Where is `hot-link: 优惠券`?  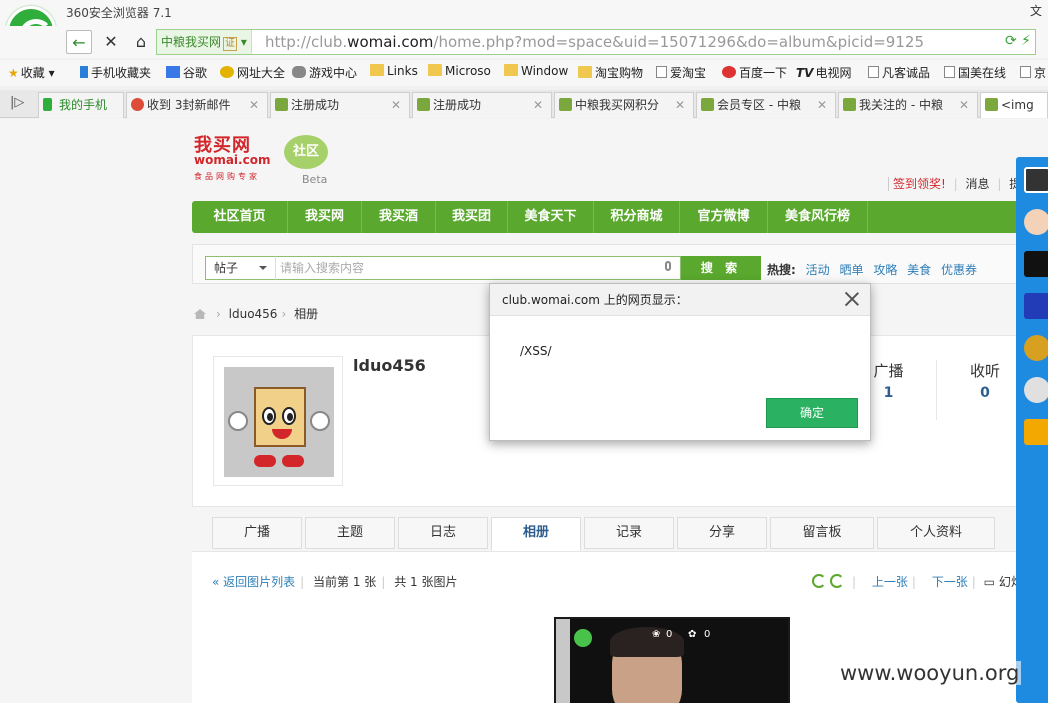
hot-link: 优惠券 is located at coordinates (959, 270).